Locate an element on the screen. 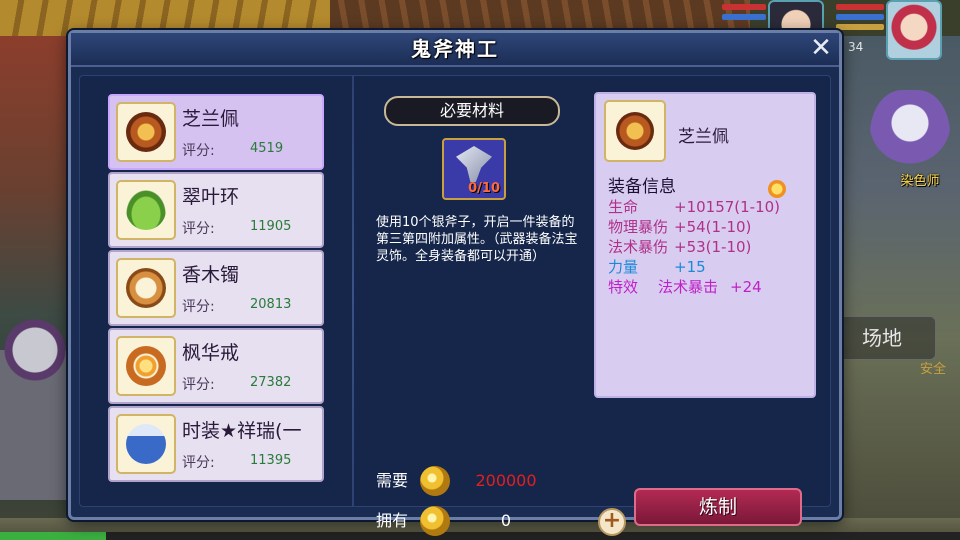 The image size is (960, 540). player-level: 34 is located at coordinates (856, 47).